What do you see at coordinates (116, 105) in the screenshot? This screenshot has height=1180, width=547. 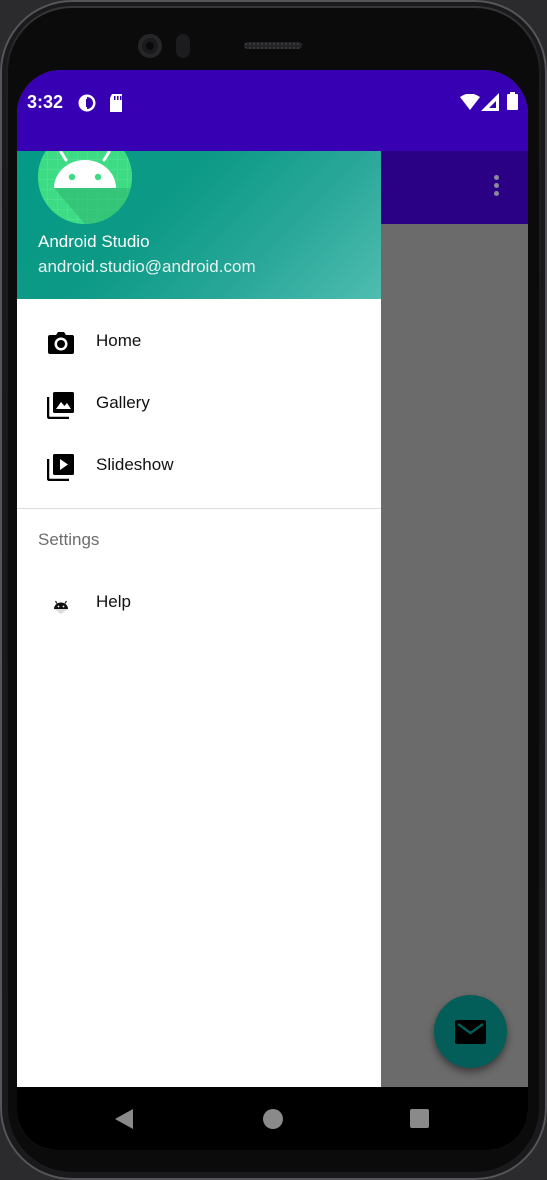 I see `sd-card-icon` at bounding box center [116, 105].